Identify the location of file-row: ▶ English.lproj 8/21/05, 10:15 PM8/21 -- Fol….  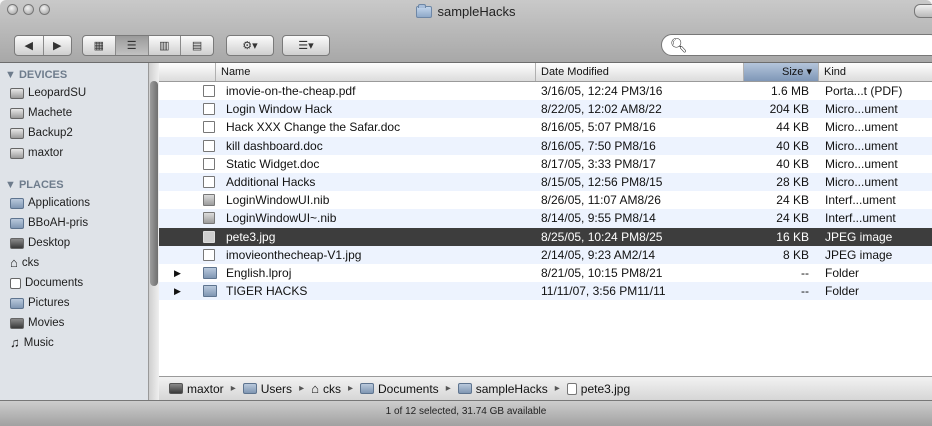
(545, 273).